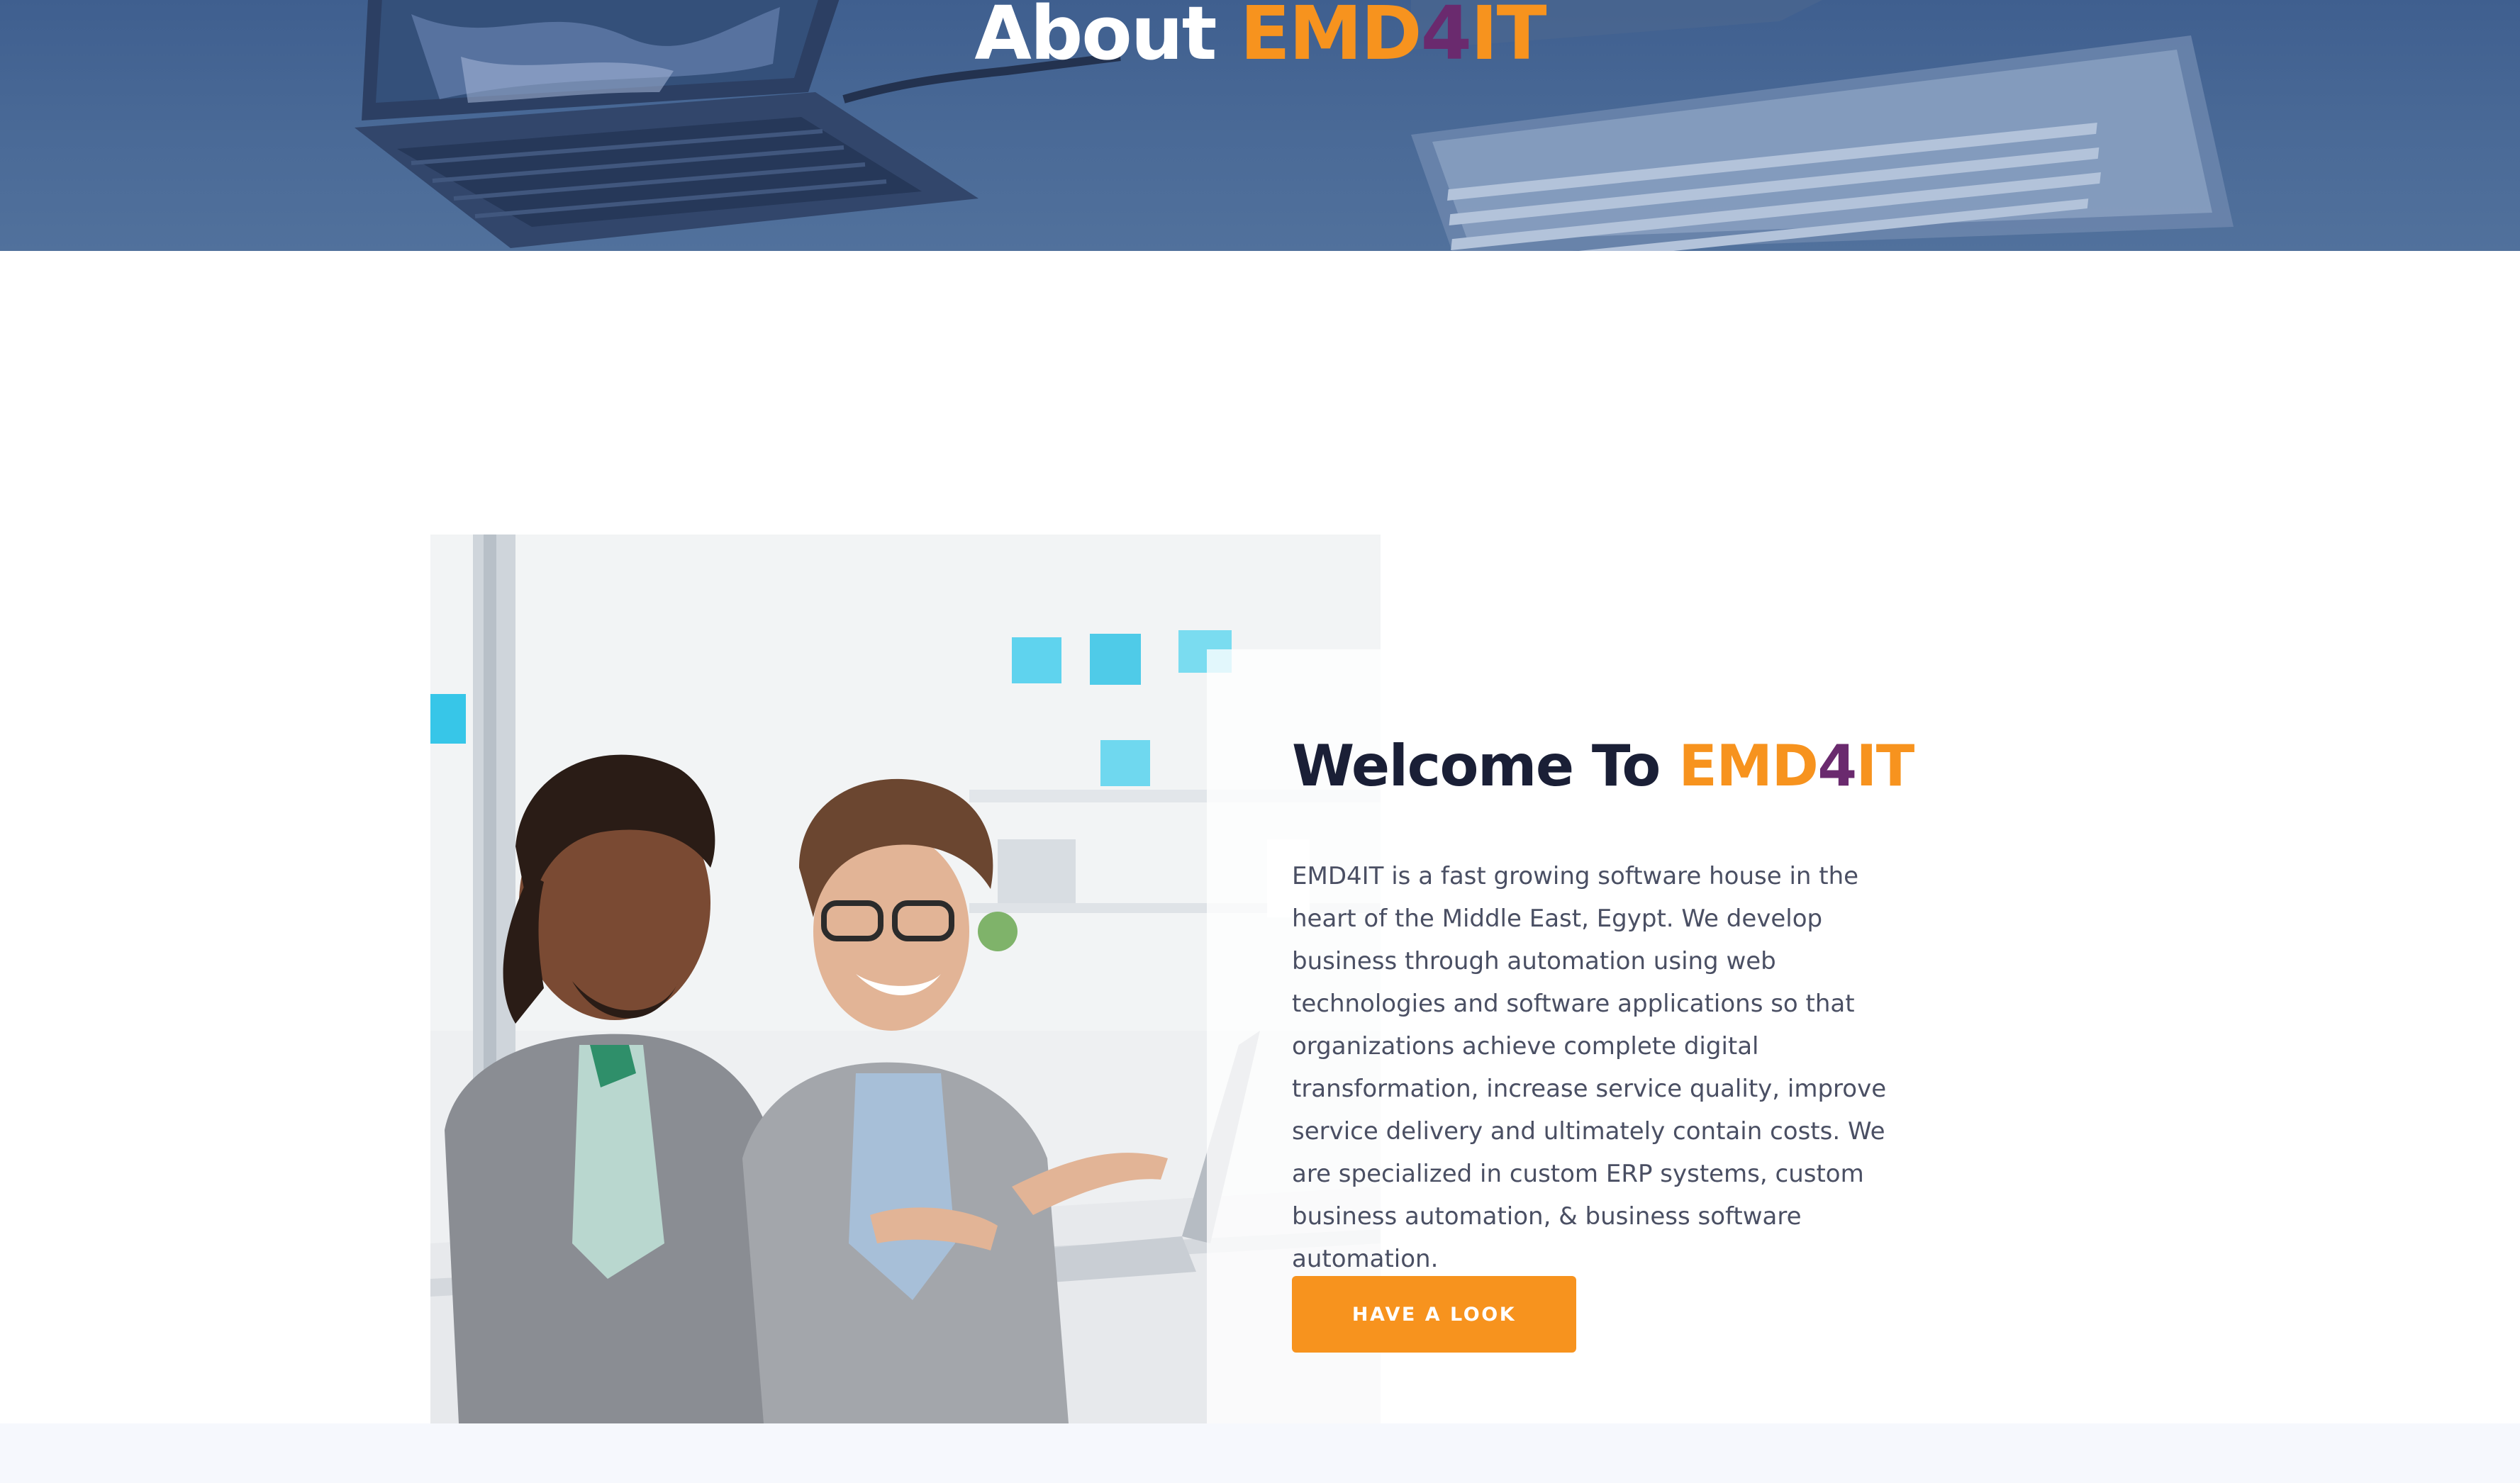  Describe the element at coordinates (1434, 1314) in the screenshot. I see `have-a-look-button: HAVE A LOOK` at that location.